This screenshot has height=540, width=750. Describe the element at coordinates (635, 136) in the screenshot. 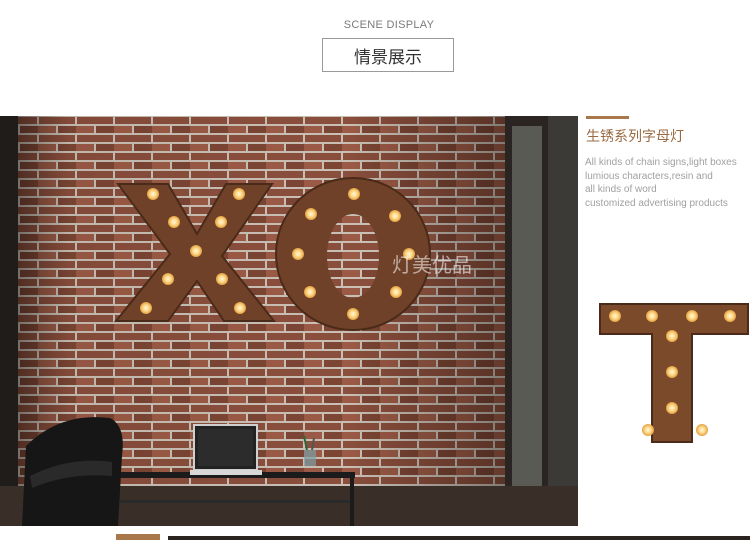

I see `product-series-title: 生锈系列字母灯` at that location.